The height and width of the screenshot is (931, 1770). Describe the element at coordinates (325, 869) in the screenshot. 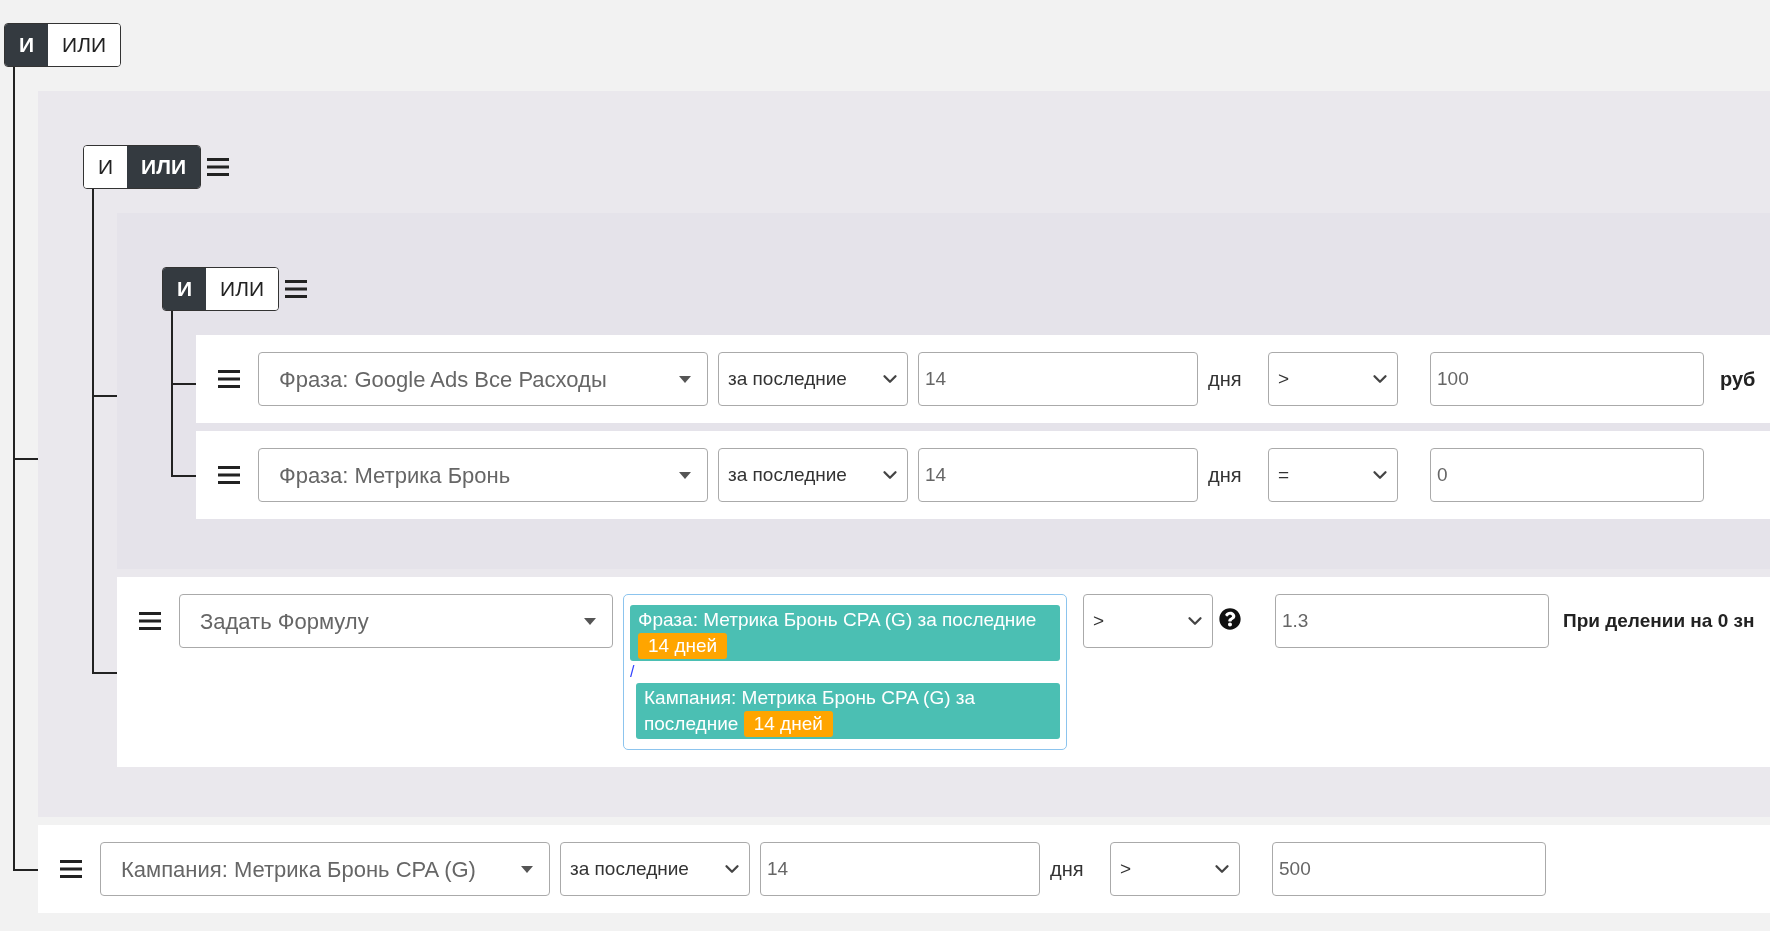

I see `field-dropdown: Кампания: Метрика Бронь CPA (G)` at that location.